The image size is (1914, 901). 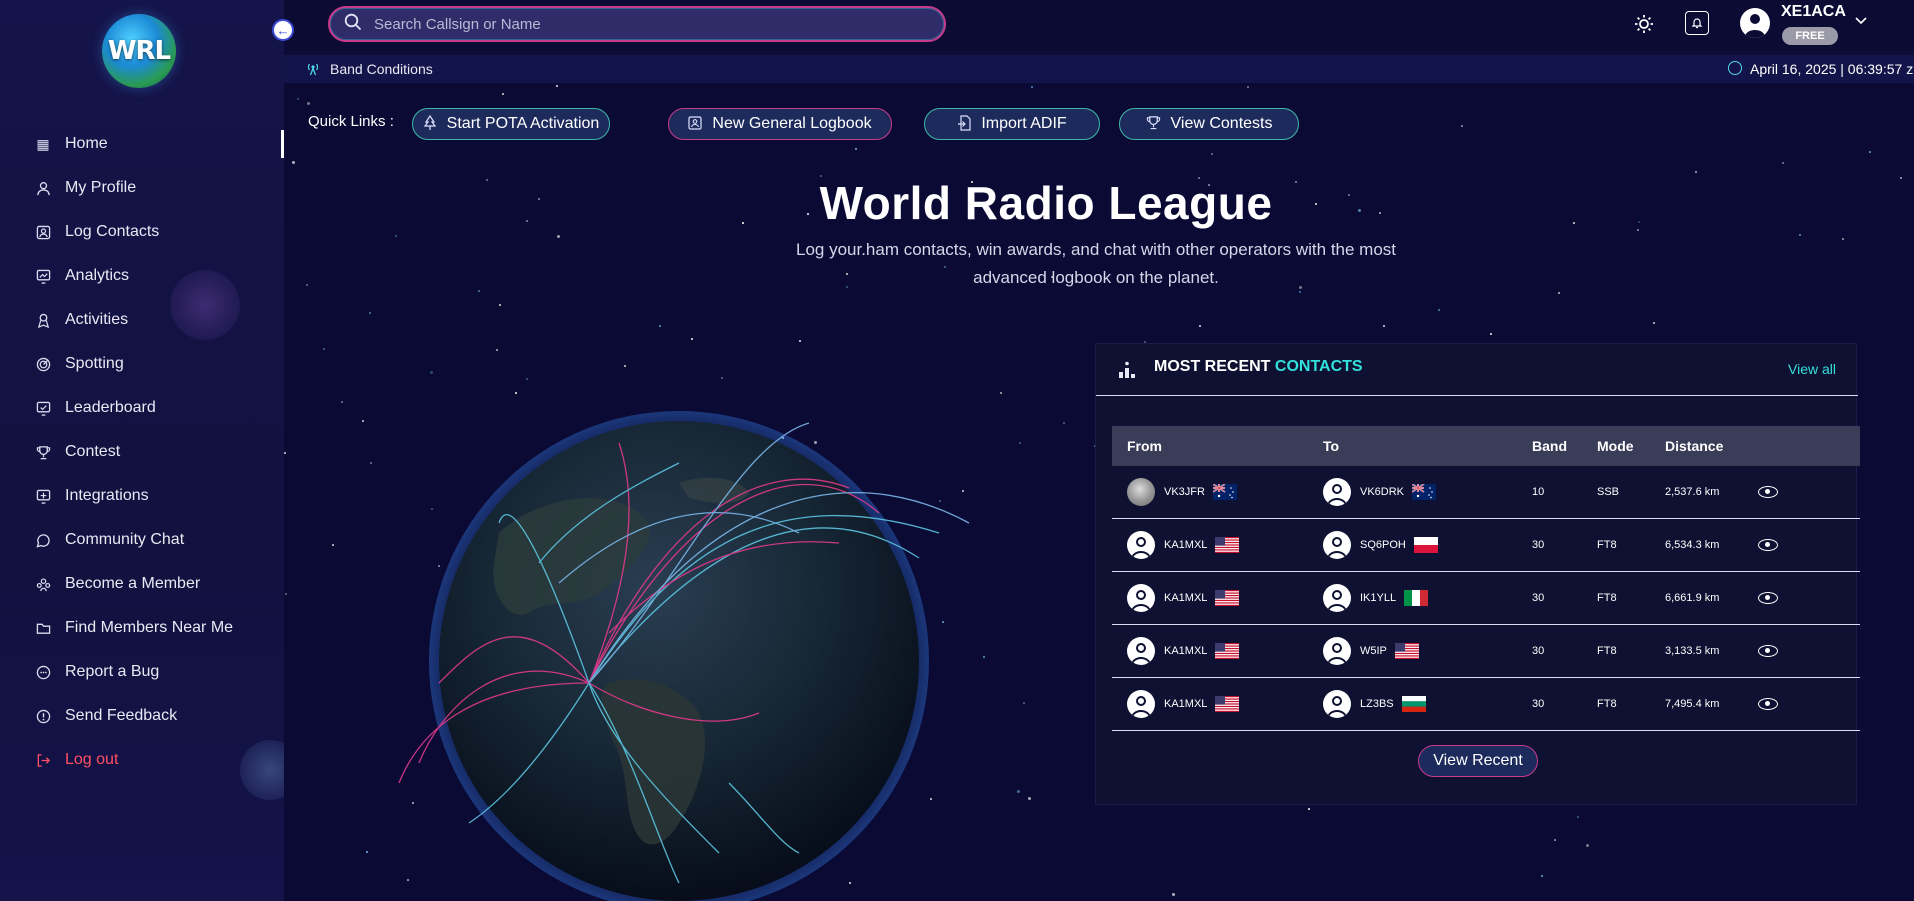 What do you see at coordinates (523, 123) in the screenshot?
I see `button-label: Start POTA Activation` at bounding box center [523, 123].